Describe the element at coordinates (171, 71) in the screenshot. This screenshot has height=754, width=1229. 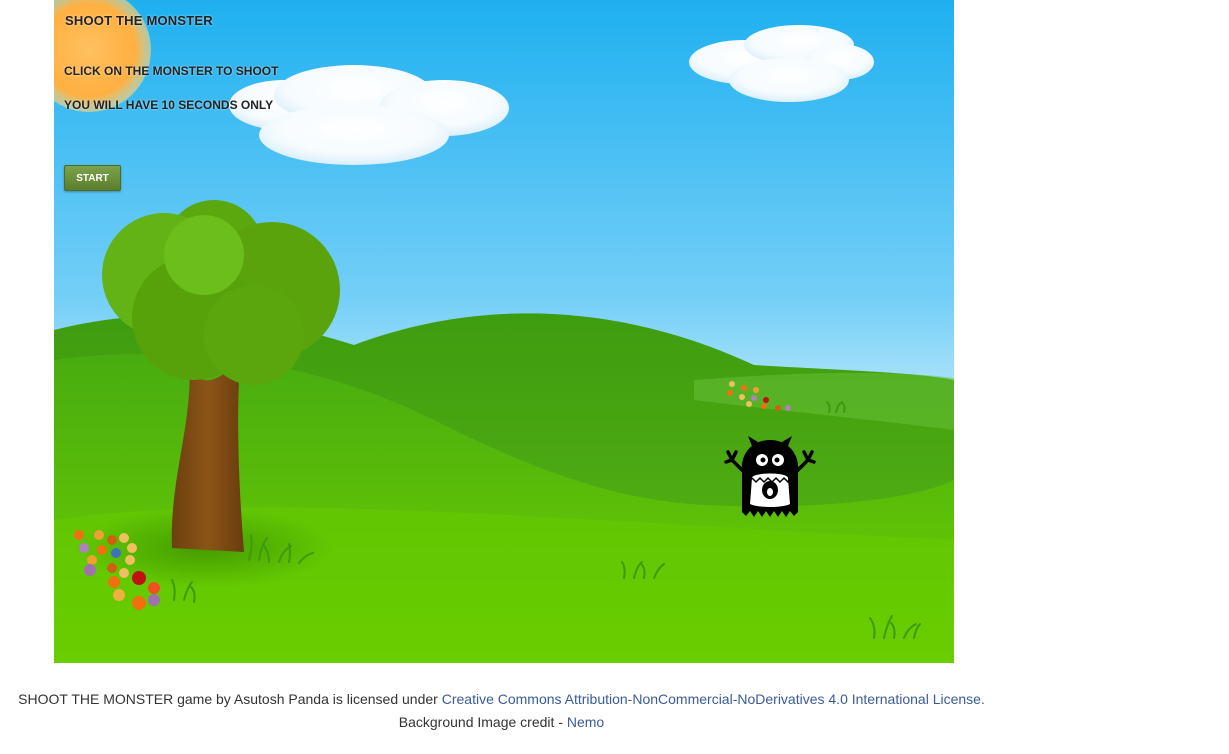
I see `instruction-text: CLICK ON THE MONSTER TO SHOOT` at that location.